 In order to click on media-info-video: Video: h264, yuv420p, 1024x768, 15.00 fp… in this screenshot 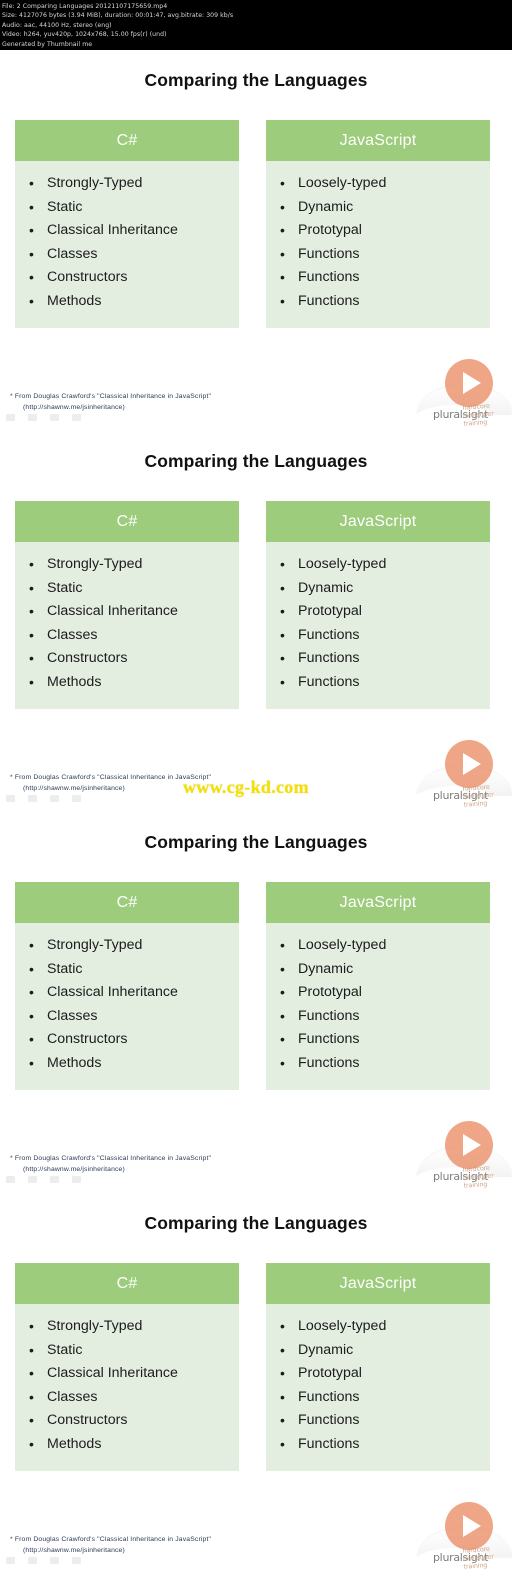, I will do `click(84, 35)`.